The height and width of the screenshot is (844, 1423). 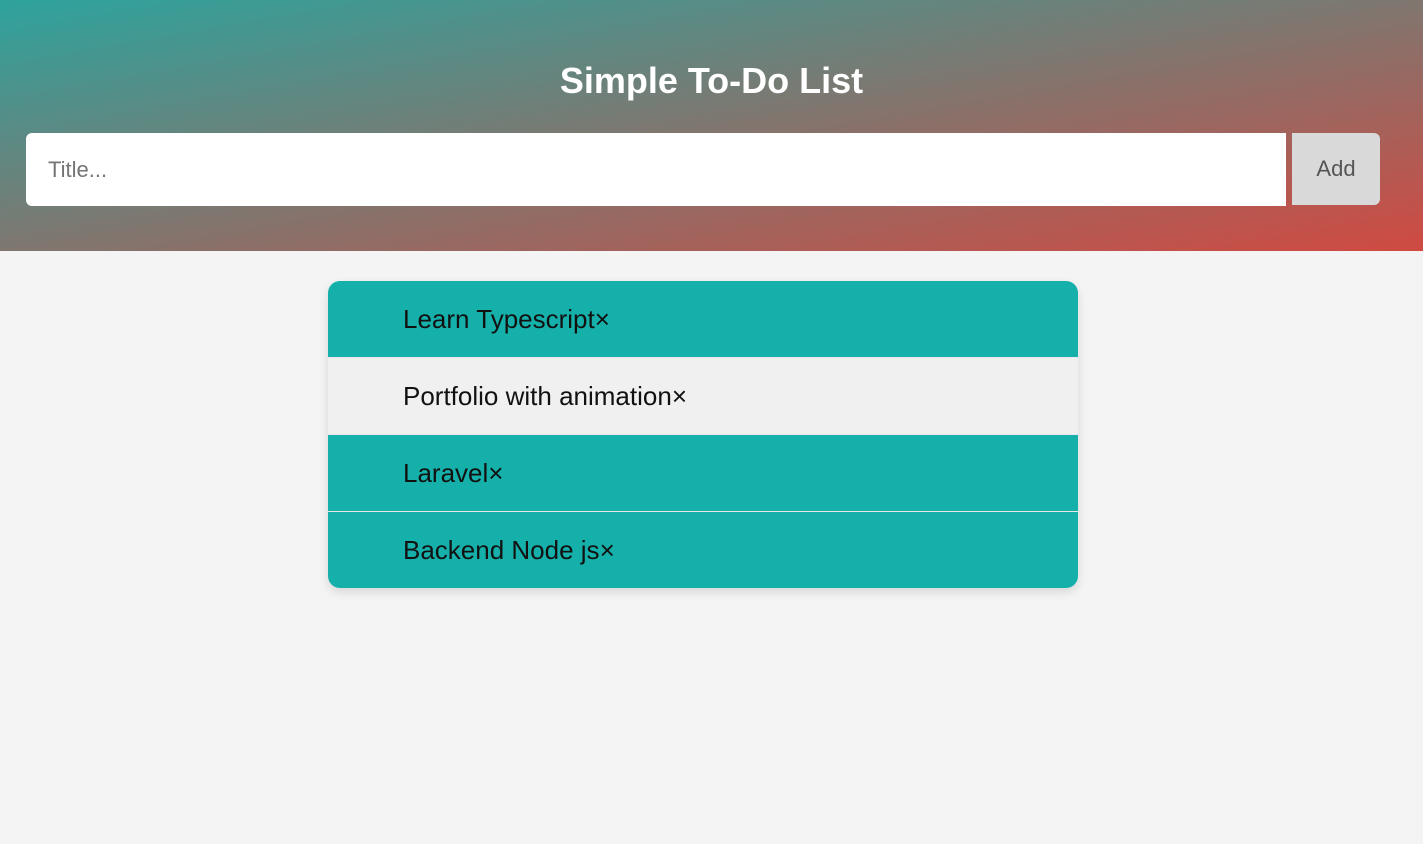 What do you see at coordinates (1336, 169) in the screenshot?
I see `add-button: Add` at bounding box center [1336, 169].